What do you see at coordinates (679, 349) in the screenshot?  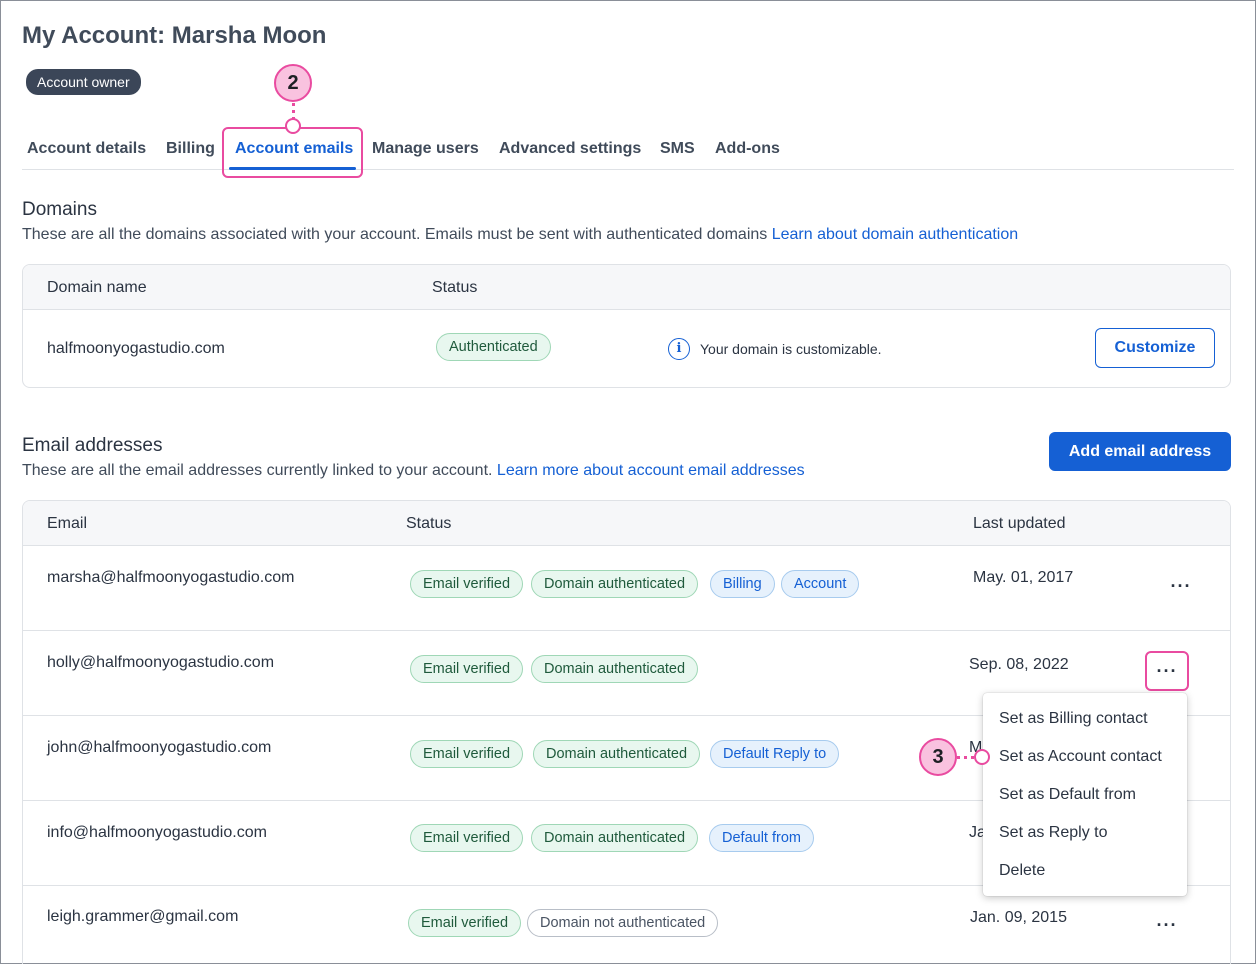 I see `info-icon: i` at bounding box center [679, 349].